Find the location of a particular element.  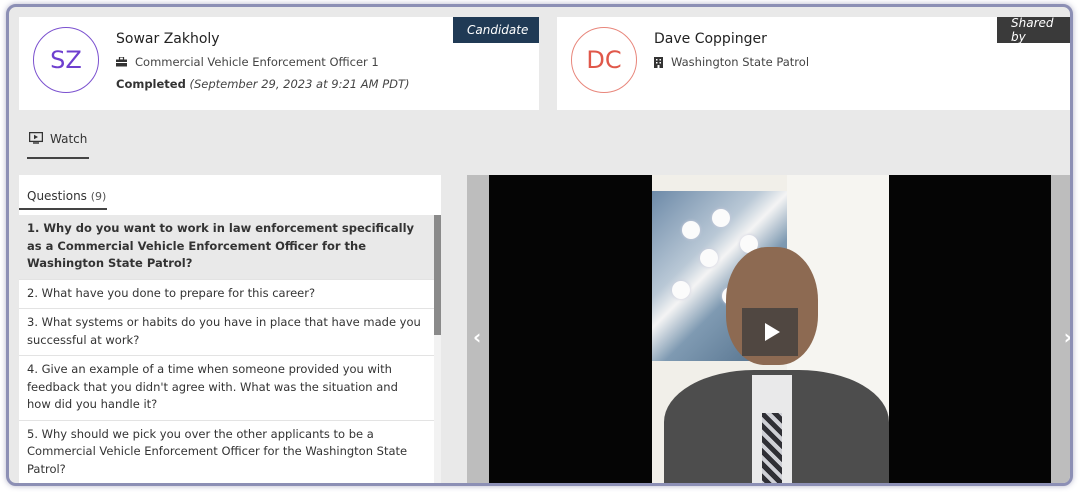

questions-scrollbar is located at coordinates (437, 349).